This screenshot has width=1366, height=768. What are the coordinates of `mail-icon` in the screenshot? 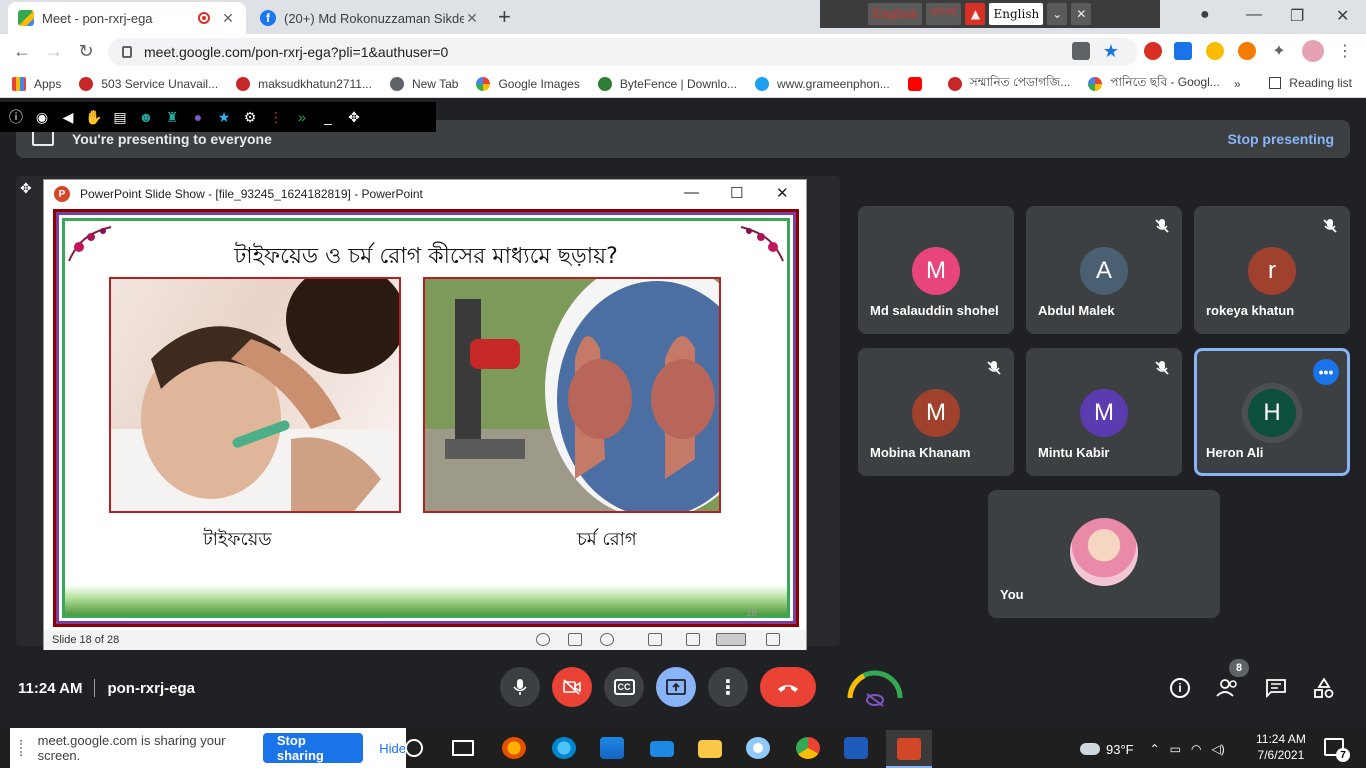 It's located at (662, 749).